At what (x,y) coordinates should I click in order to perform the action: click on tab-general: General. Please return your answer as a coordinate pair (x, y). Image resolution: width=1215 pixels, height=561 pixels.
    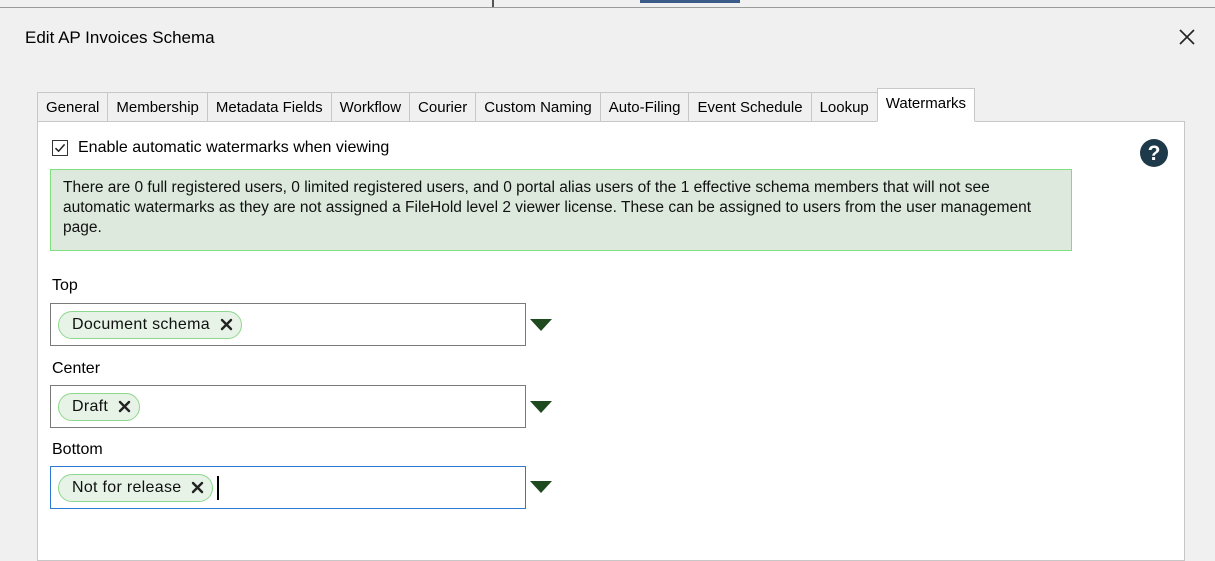
    Looking at the image, I should click on (73, 107).